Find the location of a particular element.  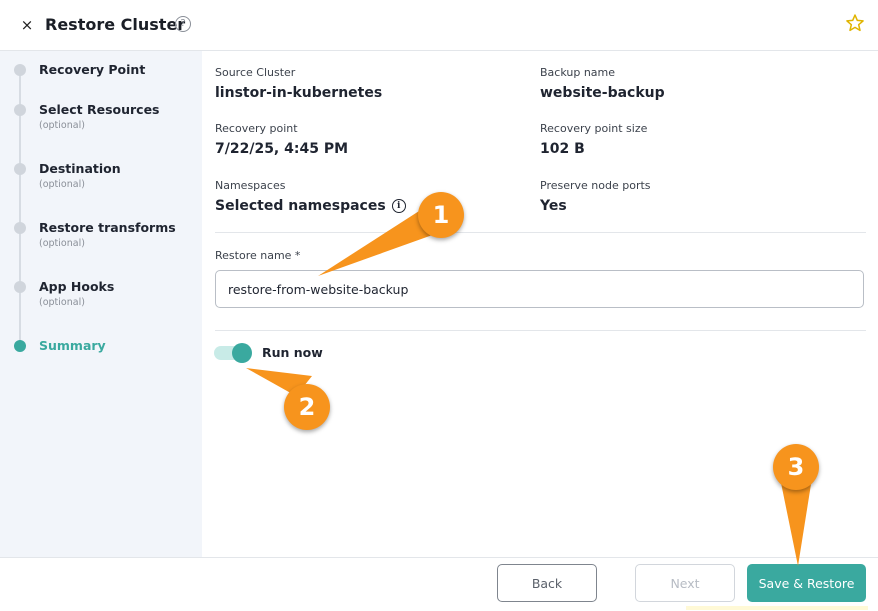

field-value-row: Selected namespaces i is located at coordinates (310, 206).